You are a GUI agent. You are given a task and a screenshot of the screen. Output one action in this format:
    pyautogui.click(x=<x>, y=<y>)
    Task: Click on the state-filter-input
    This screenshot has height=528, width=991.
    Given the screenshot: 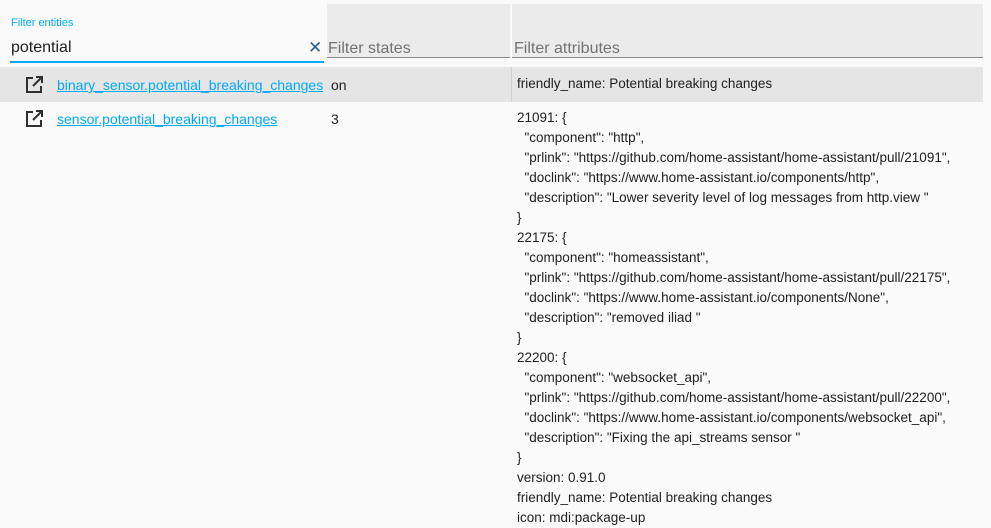 What is the action you would take?
    pyautogui.click(x=415, y=49)
    